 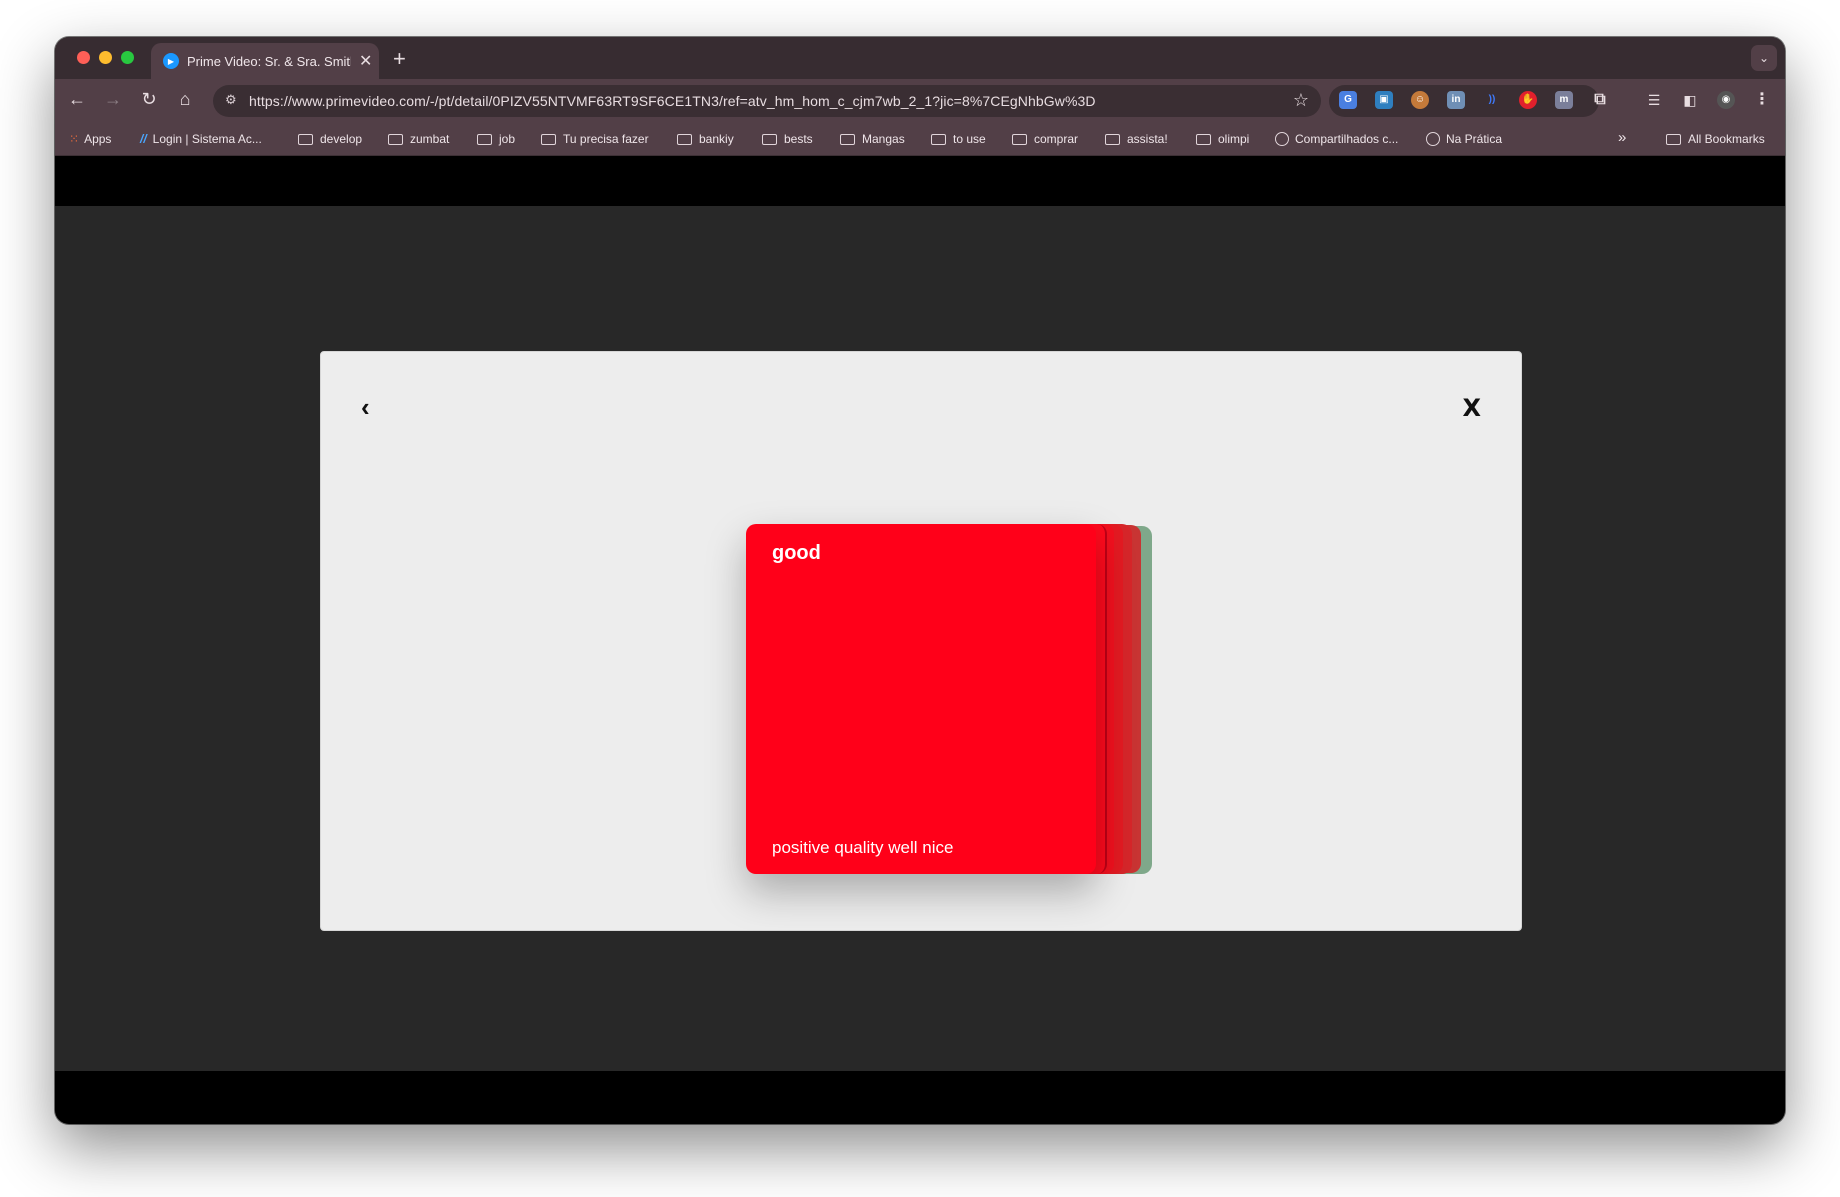 I want to click on flashcard: good positive quality well nice, so click(x=921, y=699).